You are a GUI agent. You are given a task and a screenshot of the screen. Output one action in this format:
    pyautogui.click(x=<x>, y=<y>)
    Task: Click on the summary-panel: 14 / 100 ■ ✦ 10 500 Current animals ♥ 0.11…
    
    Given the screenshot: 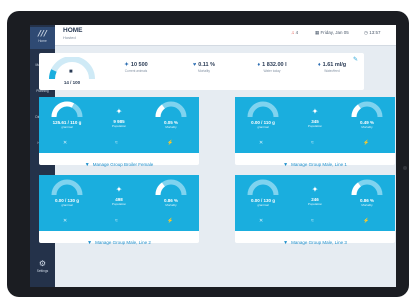 What is the action you would take?
    pyautogui.click(x=201, y=71)
    